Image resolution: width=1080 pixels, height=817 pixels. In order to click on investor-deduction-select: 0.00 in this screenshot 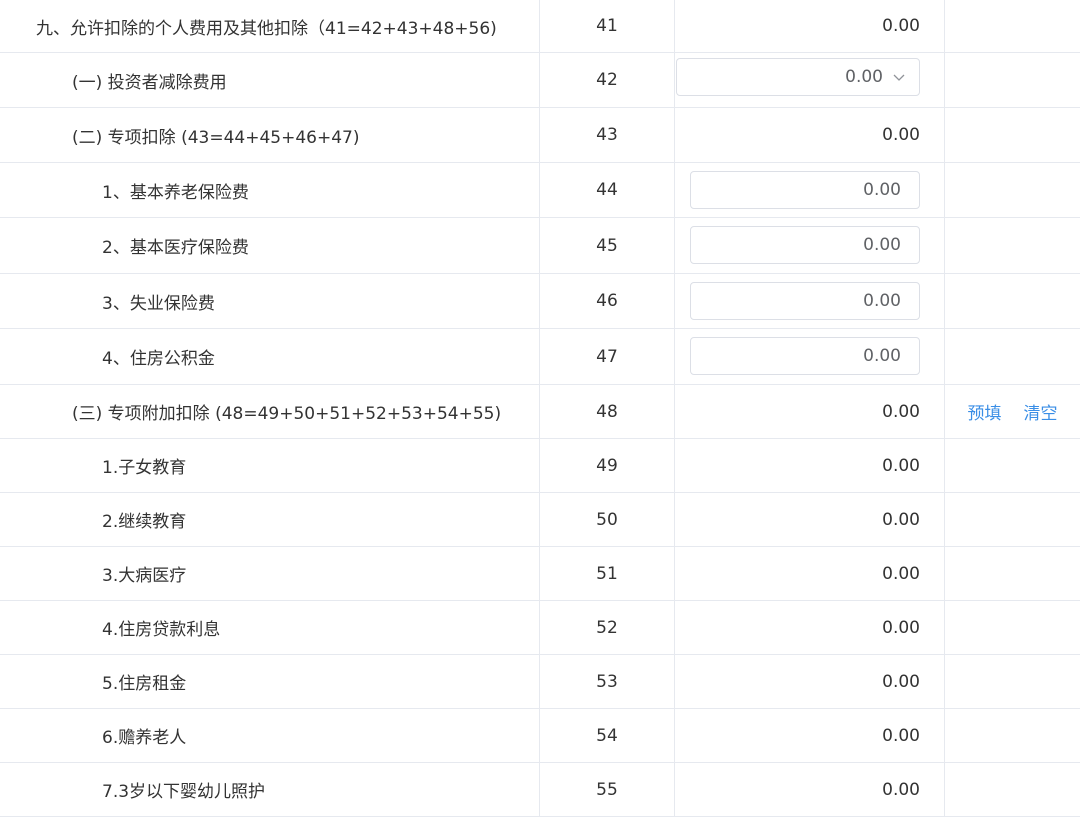, I will do `click(798, 77)`.